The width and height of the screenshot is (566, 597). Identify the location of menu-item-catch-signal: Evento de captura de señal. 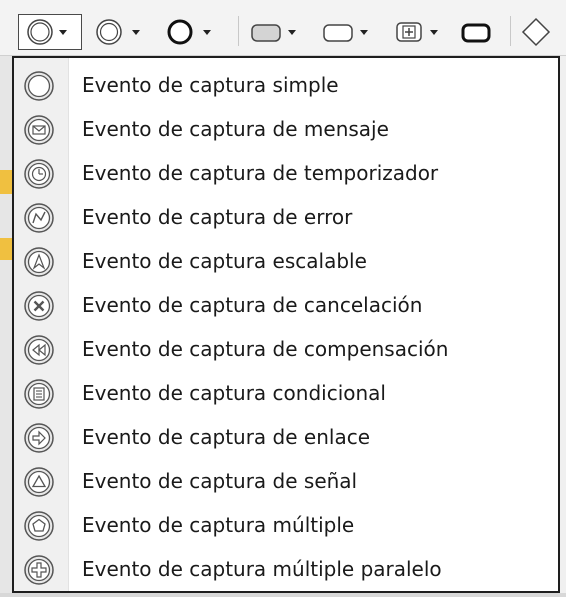
(286, 482).